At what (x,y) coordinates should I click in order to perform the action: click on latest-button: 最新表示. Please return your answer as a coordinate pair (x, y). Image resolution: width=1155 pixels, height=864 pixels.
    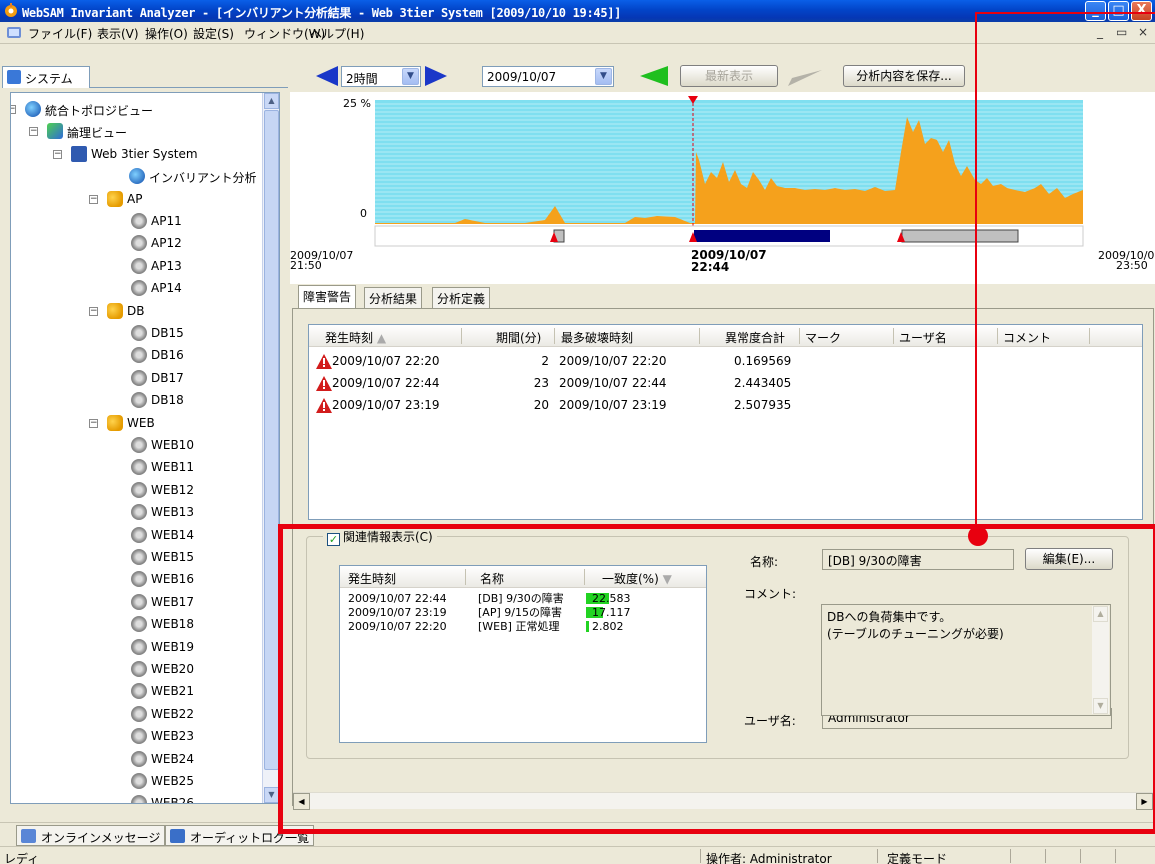
    Looking at the image, I should click on (729, 76).